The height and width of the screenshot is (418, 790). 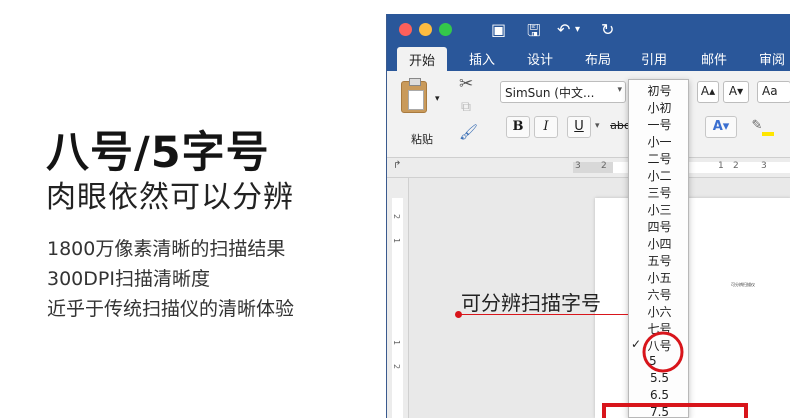 I want to click on size-option: 6.5, so click(x=659, y=395).